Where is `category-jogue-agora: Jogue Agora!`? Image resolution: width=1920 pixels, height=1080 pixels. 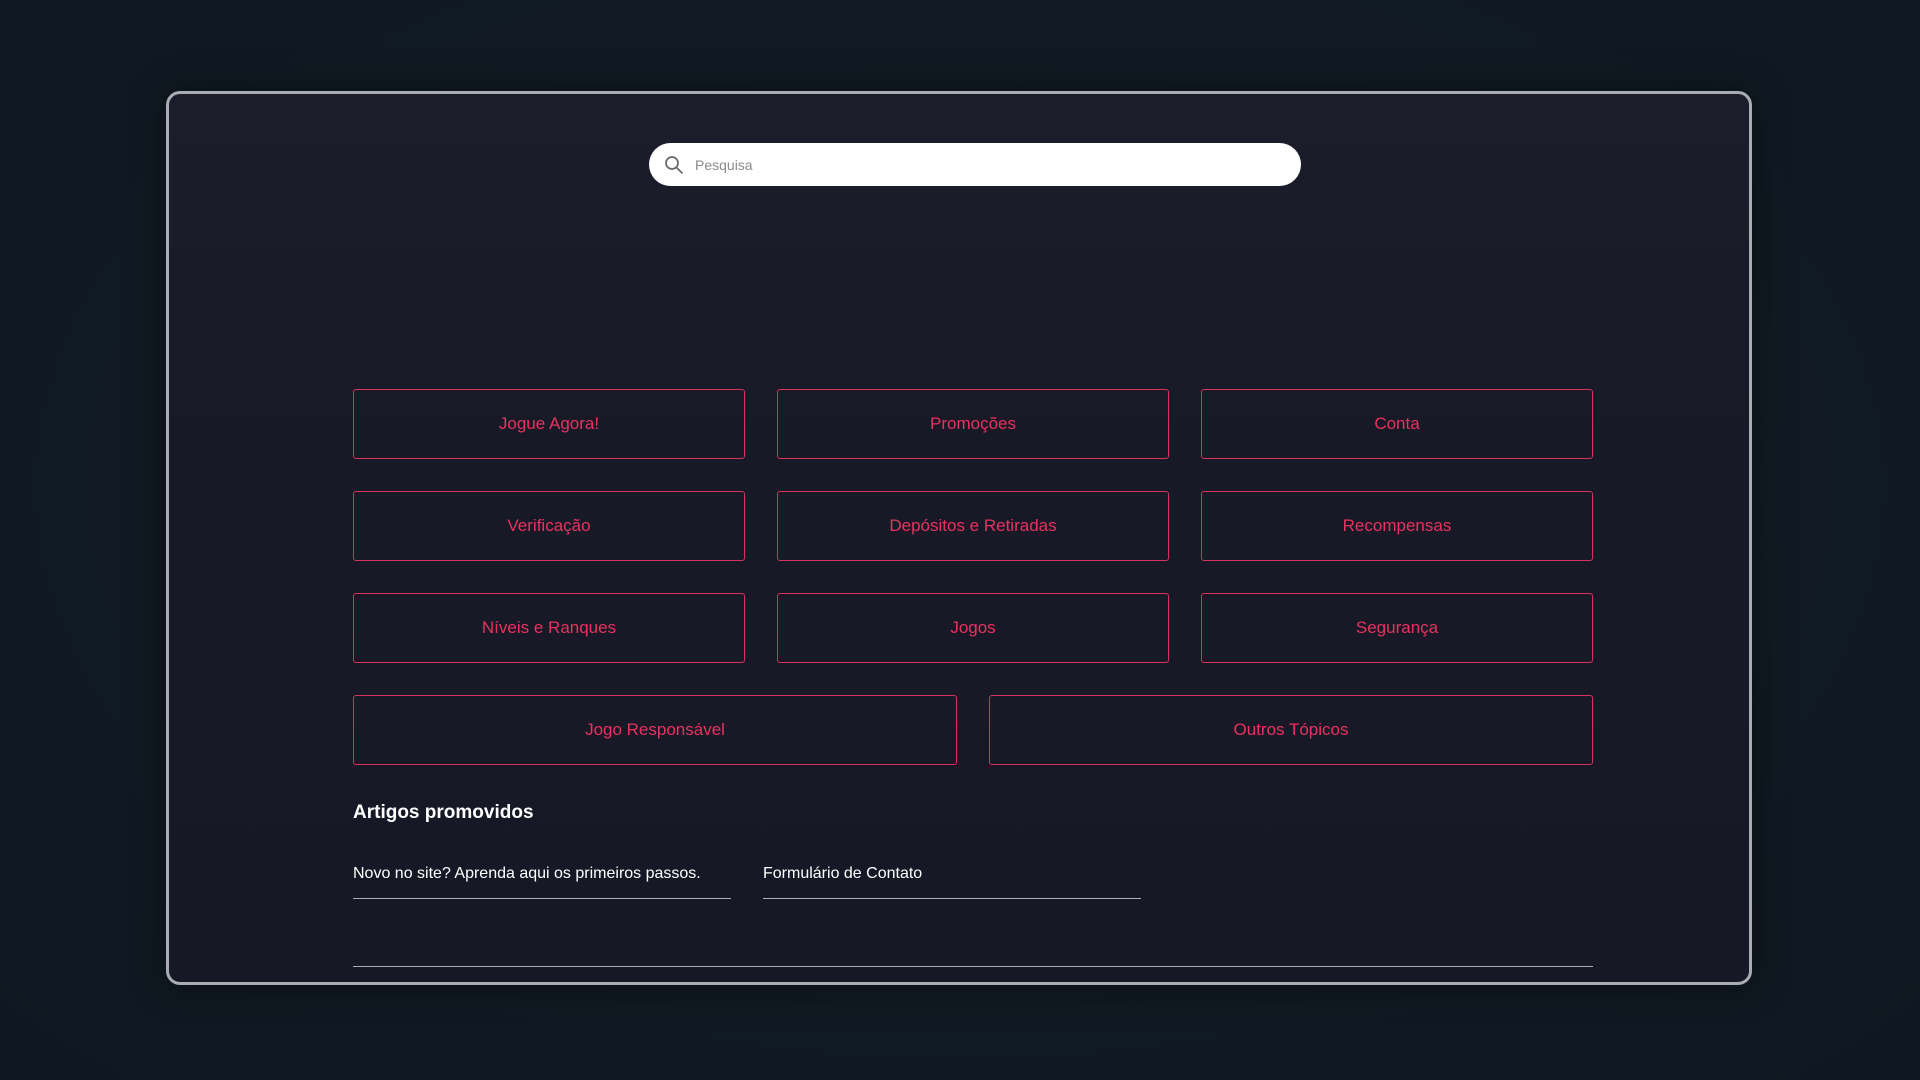
category-jogue-agora: Jogue Agora! is located at coordinates (549, 424).